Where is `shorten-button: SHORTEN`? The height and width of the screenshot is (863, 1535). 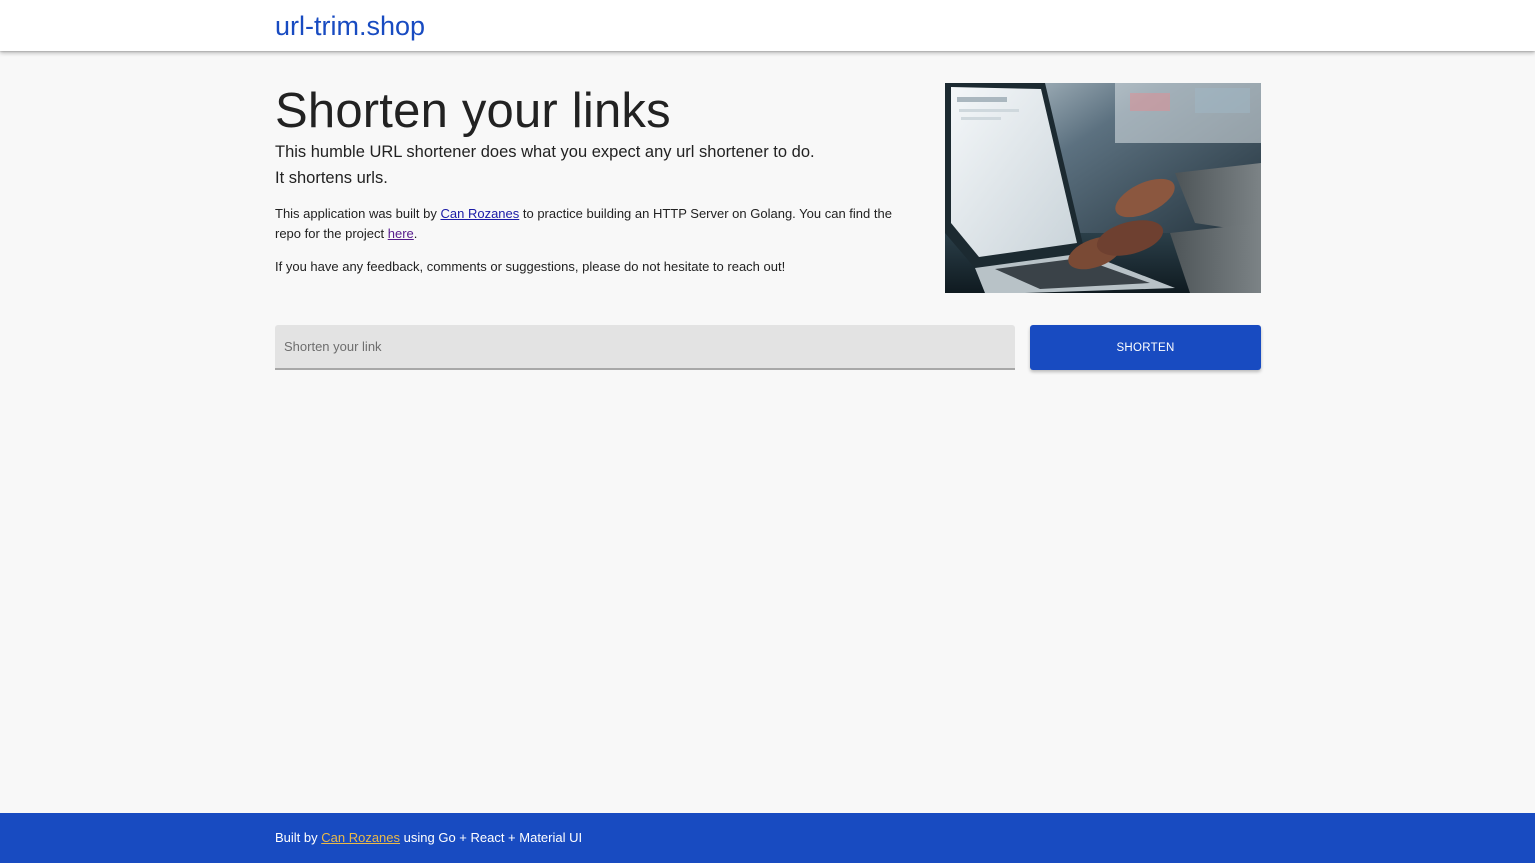
shorten-button: SHORTEN is located at coordinates (1145, 347).